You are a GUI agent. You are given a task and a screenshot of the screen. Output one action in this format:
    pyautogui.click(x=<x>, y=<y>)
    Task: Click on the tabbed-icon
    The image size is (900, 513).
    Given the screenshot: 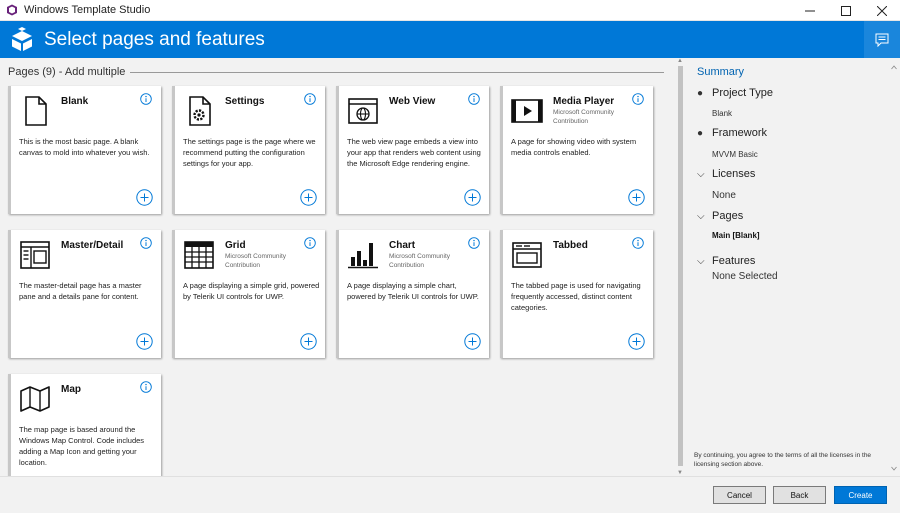 What is the action you would take?
    pyautogui.click(x=527, y=255)
    